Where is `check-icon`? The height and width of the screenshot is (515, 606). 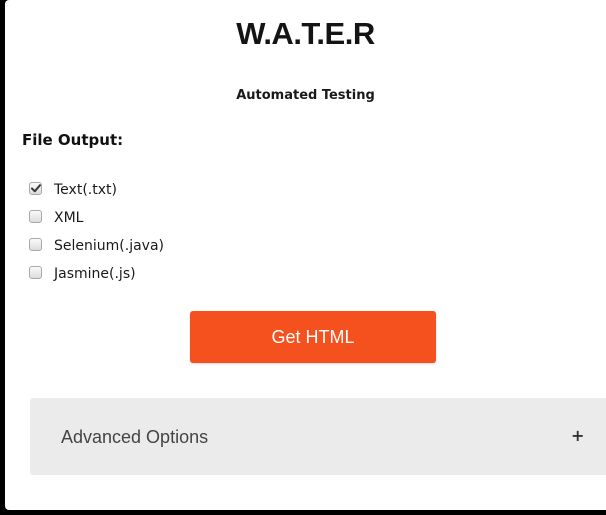
check-icon is located at coordinates (35, 187).